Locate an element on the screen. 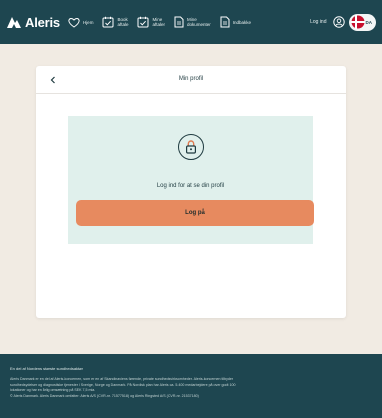 This screenshot has width=382, height=418. heart-icon is located at coordinates (74, 22).